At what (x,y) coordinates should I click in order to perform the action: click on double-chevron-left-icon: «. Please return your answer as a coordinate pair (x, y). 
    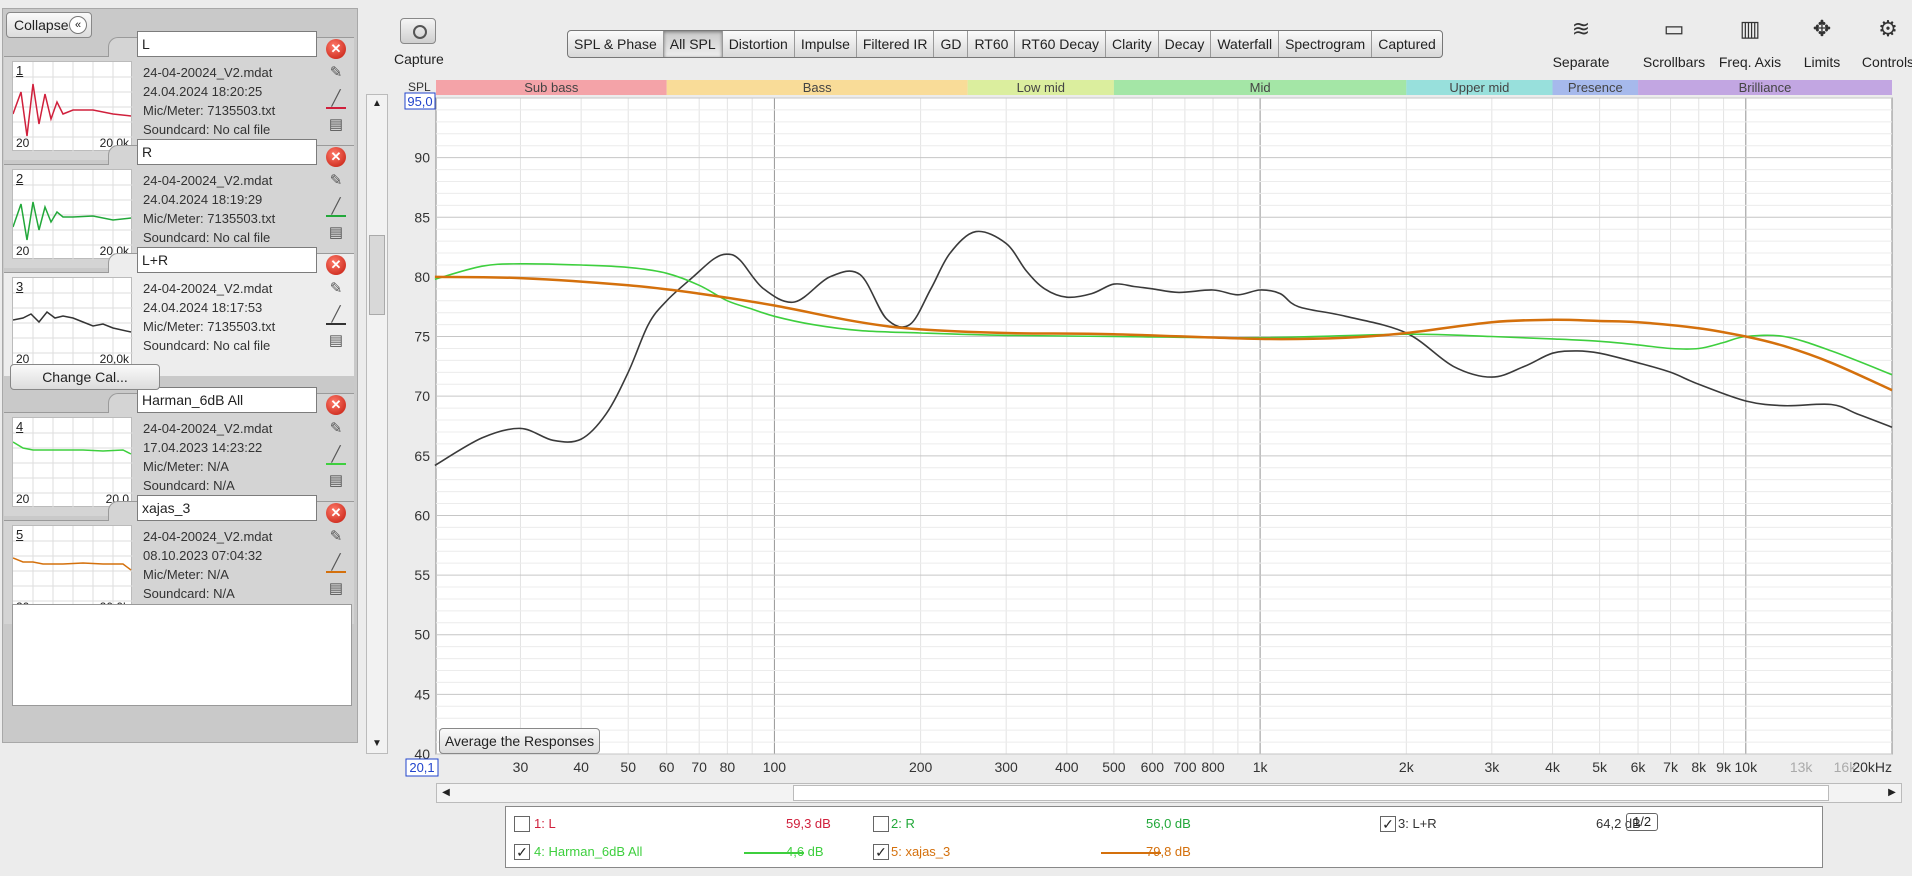
    Looking at the image, I should click on (78, 25).